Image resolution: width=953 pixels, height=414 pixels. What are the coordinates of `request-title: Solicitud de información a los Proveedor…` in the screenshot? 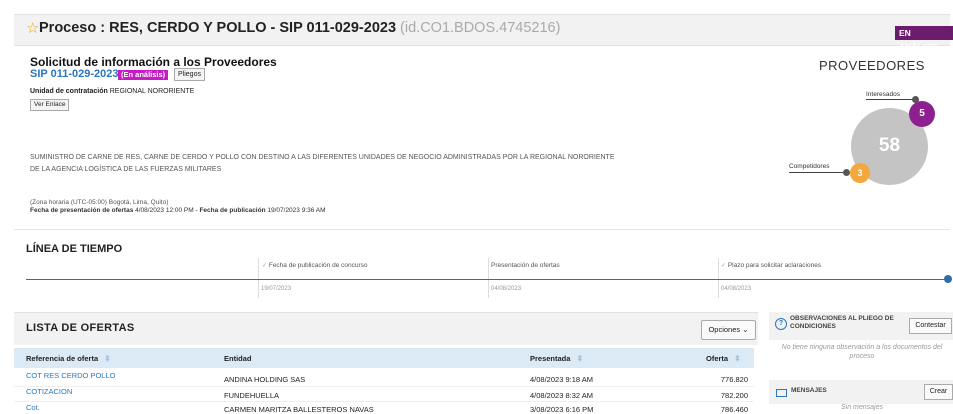 It's located at (153, 62).